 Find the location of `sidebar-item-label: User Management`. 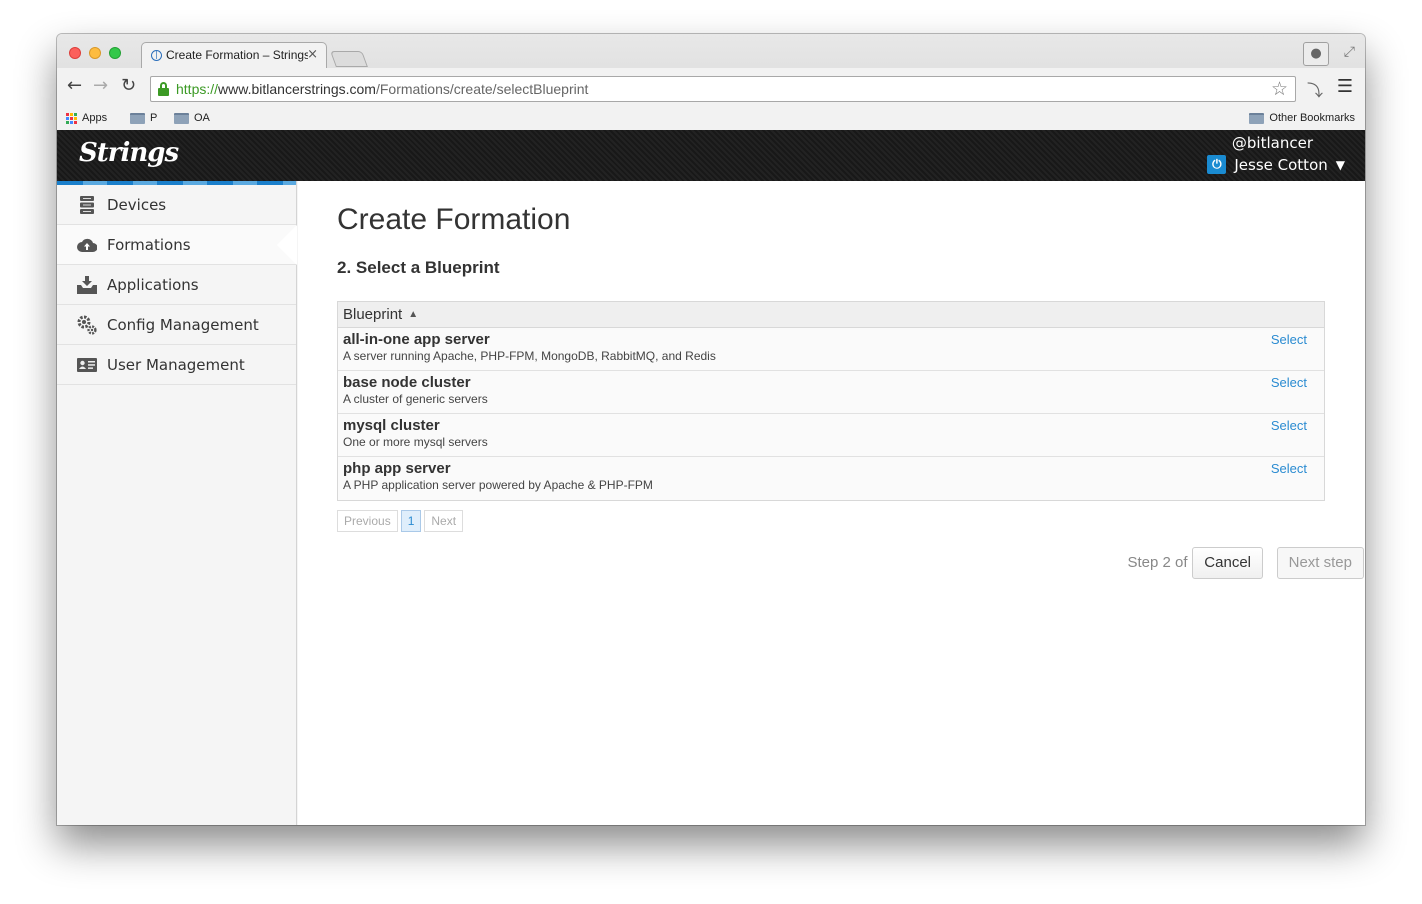

sidebar-item-label: User Management is located at coordinates (176, 364).